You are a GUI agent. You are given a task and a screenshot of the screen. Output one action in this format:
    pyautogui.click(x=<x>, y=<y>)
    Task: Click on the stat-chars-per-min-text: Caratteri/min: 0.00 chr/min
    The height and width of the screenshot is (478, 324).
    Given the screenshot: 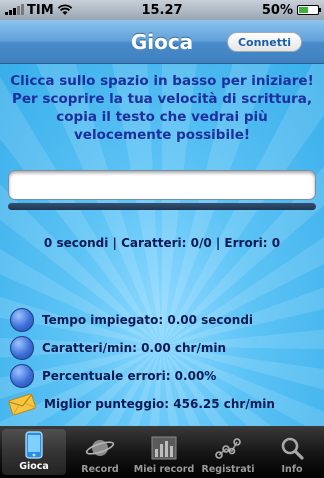 What is the action you would take?
    pyautogui.click(x=134, y=348)
    